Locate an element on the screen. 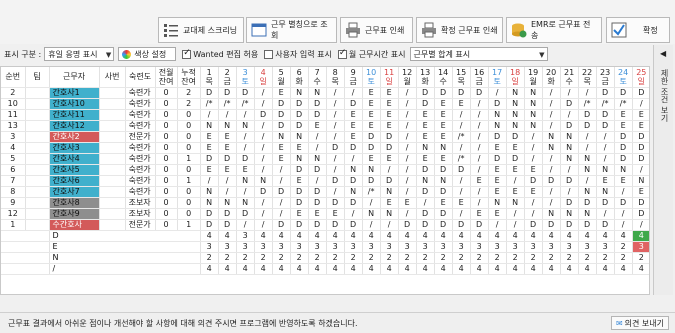 This screenshot has height=333, width=675. seq-cell: 8 is located at coordinates (13, 192).